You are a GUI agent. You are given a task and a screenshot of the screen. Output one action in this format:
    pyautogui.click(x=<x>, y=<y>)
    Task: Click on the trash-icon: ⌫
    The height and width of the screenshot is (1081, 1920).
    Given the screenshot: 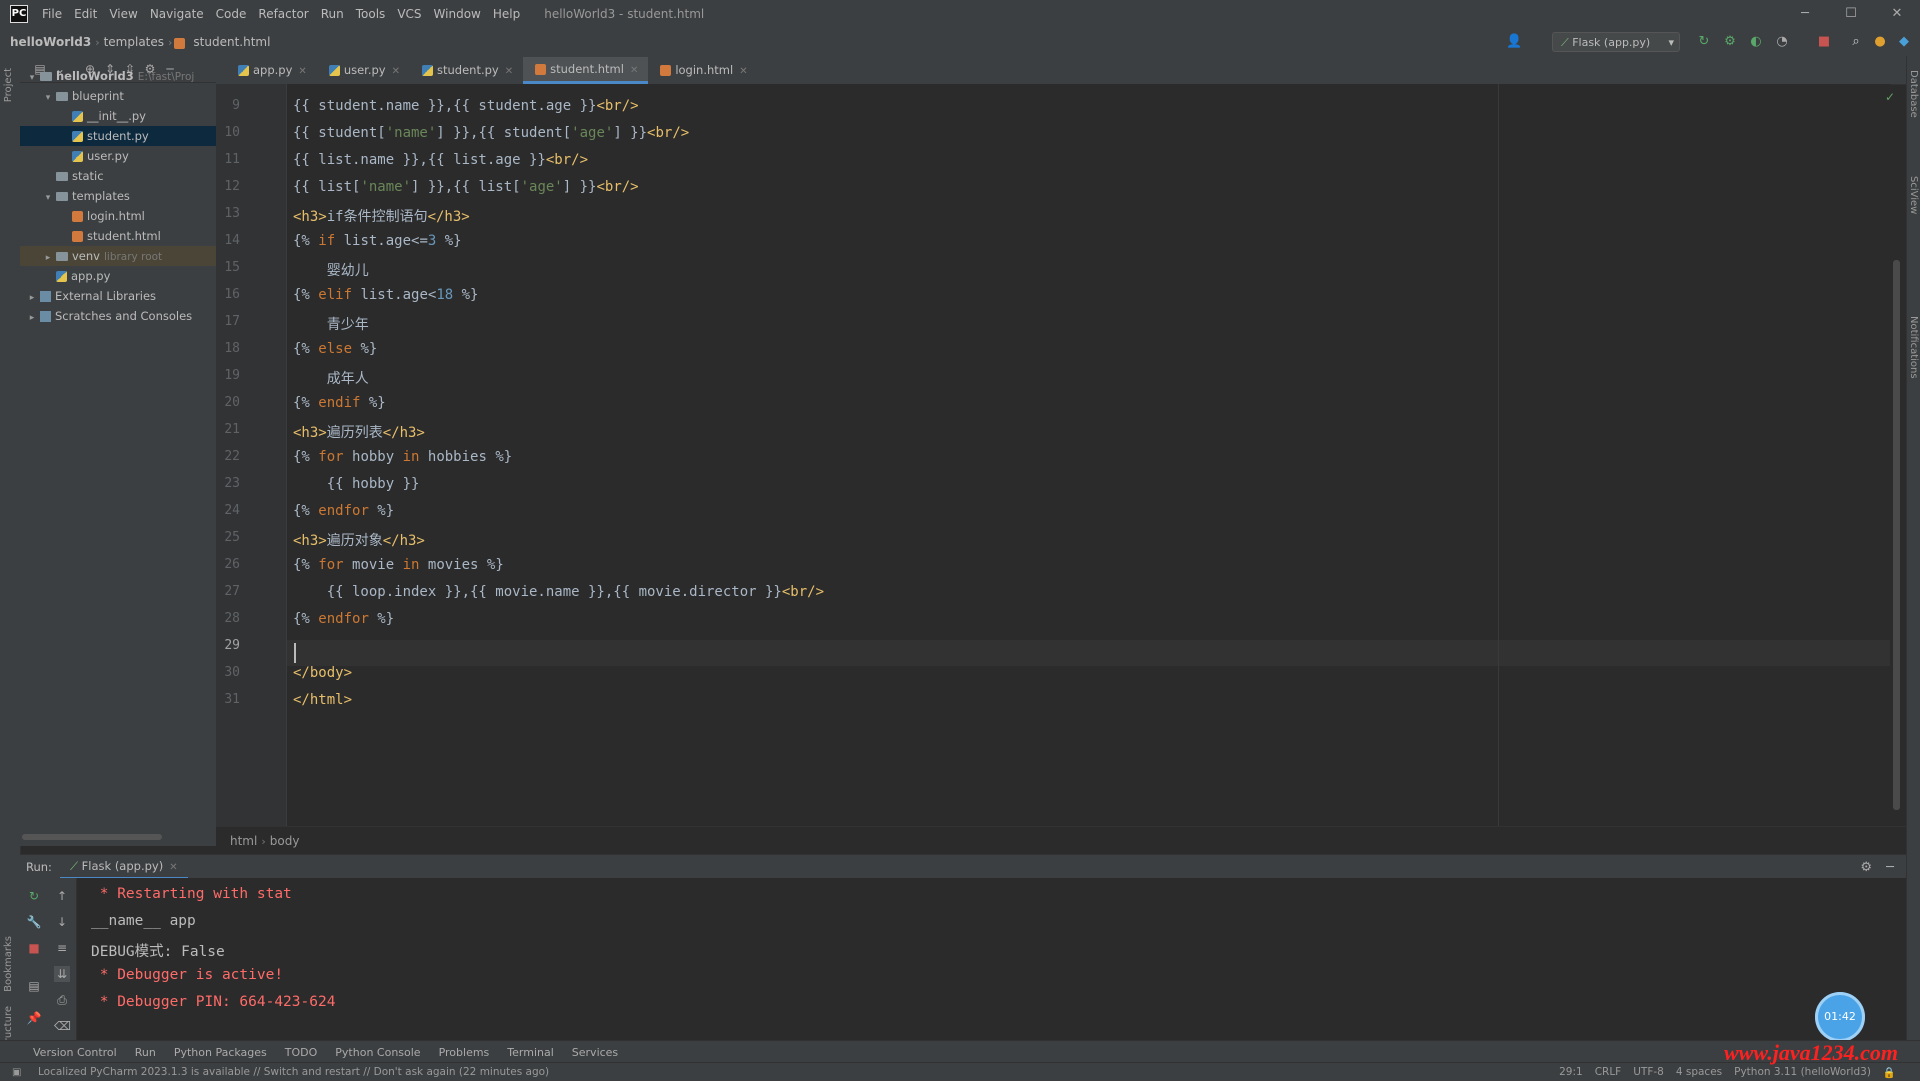 What is the action you would take?
    pyautogui.click(x=62, y=1026)
    